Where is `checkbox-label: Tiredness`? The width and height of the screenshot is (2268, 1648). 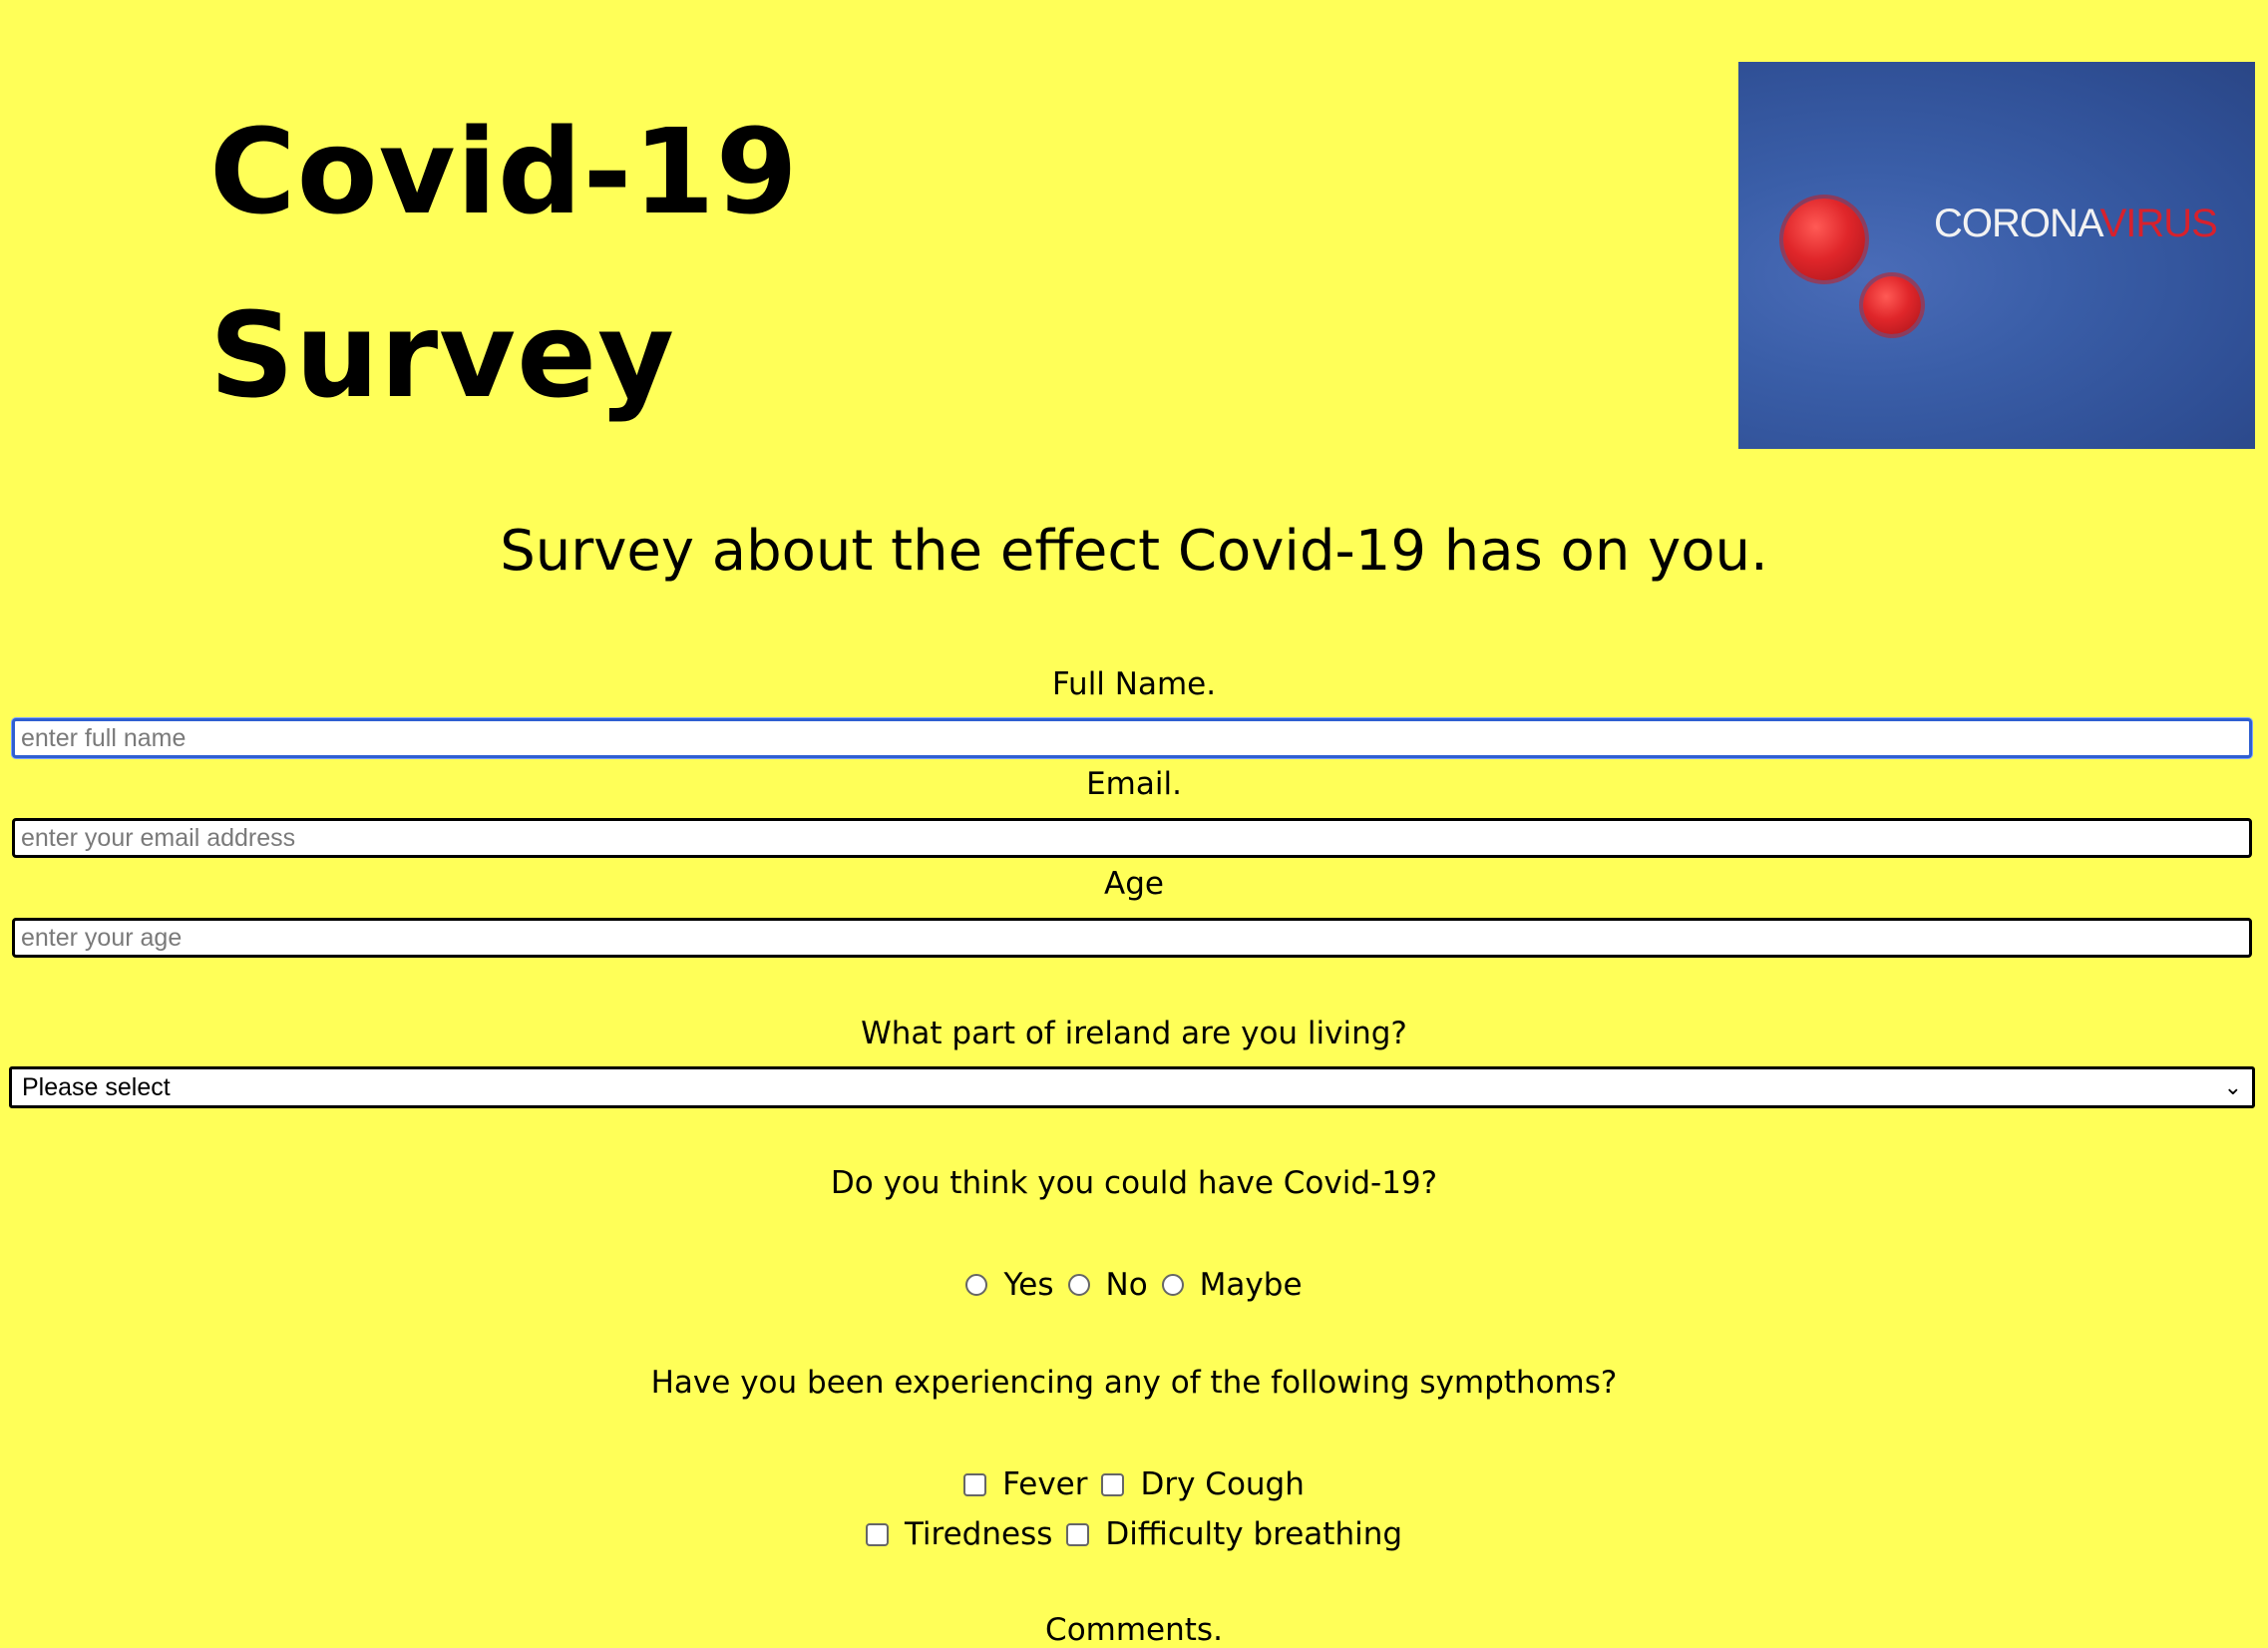
checkbox-label: Tiredness is located at coordinates (978, 1534).